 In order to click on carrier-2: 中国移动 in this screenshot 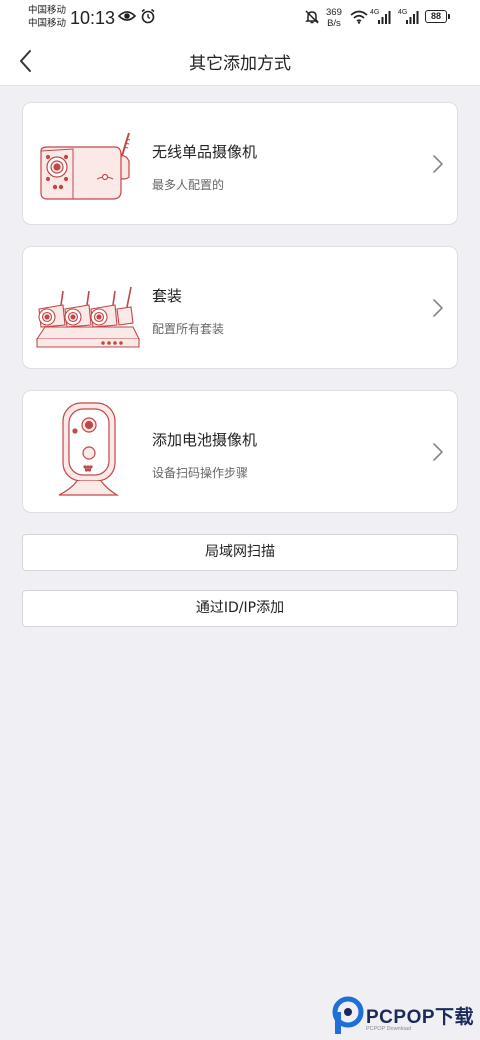, I will do `click(47, 23)`.